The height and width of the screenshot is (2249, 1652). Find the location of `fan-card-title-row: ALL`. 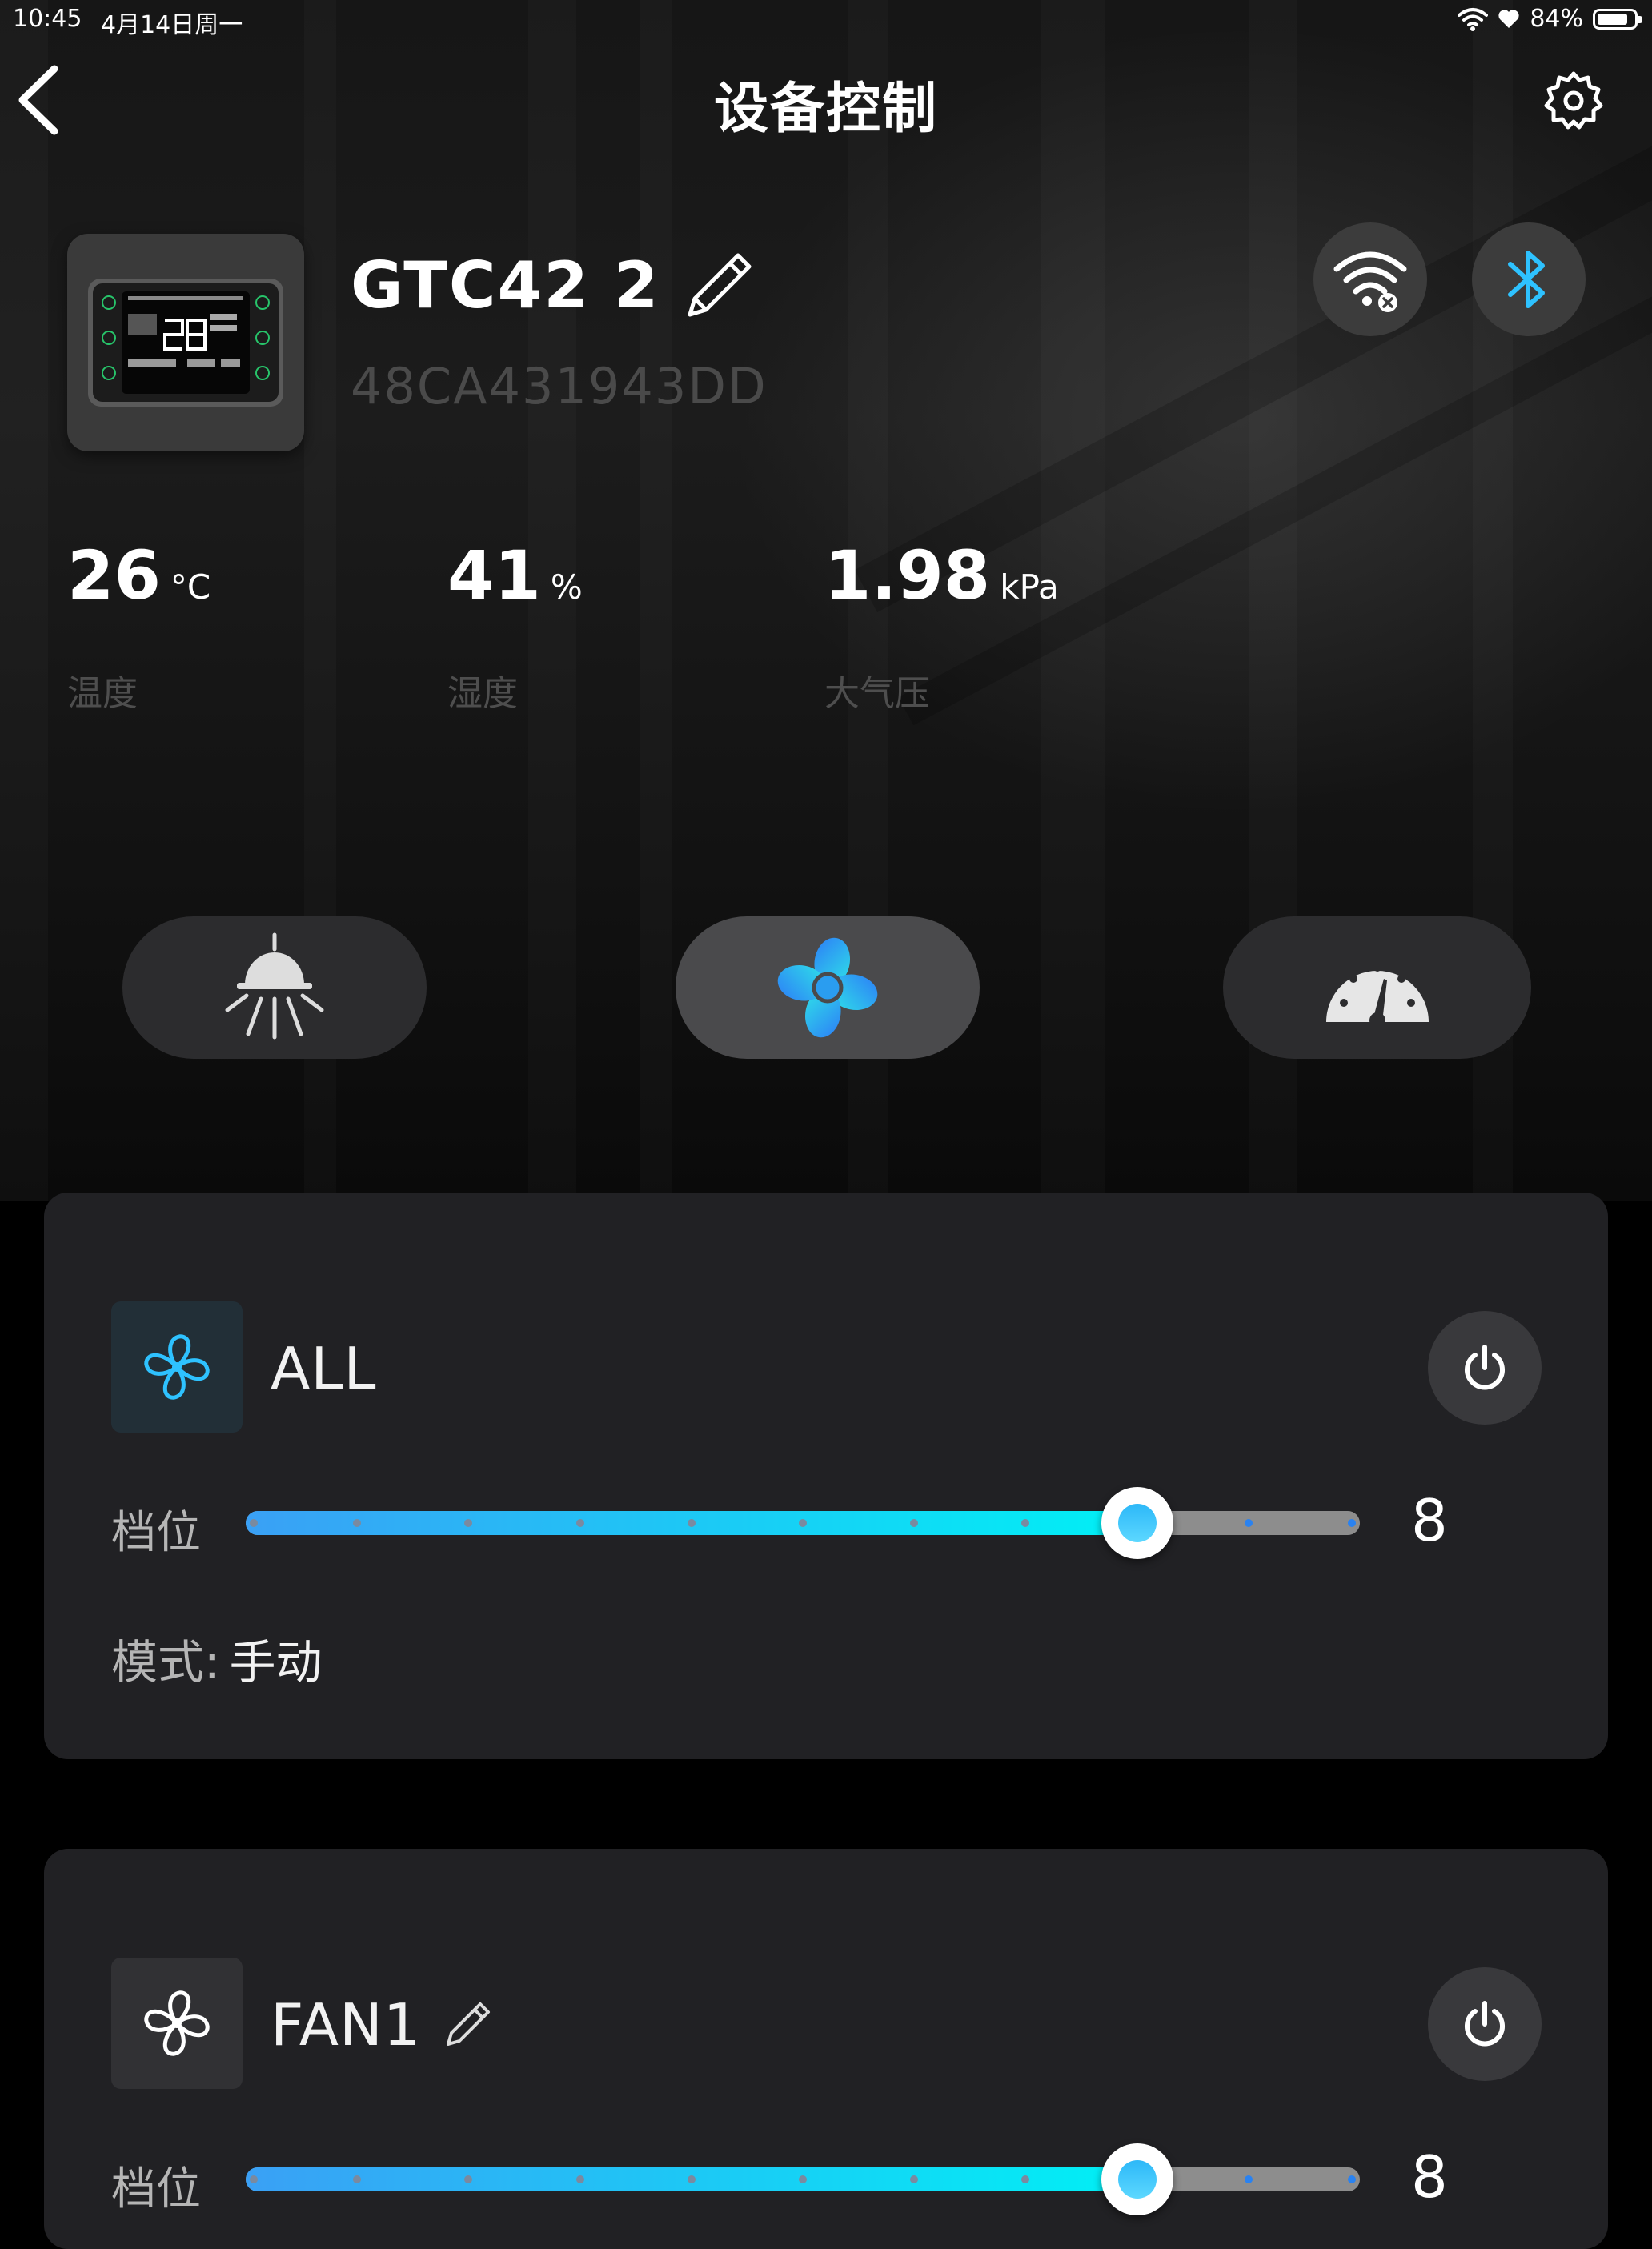

fan-card-title-row: ALL is located at coordinates (323, 1368).